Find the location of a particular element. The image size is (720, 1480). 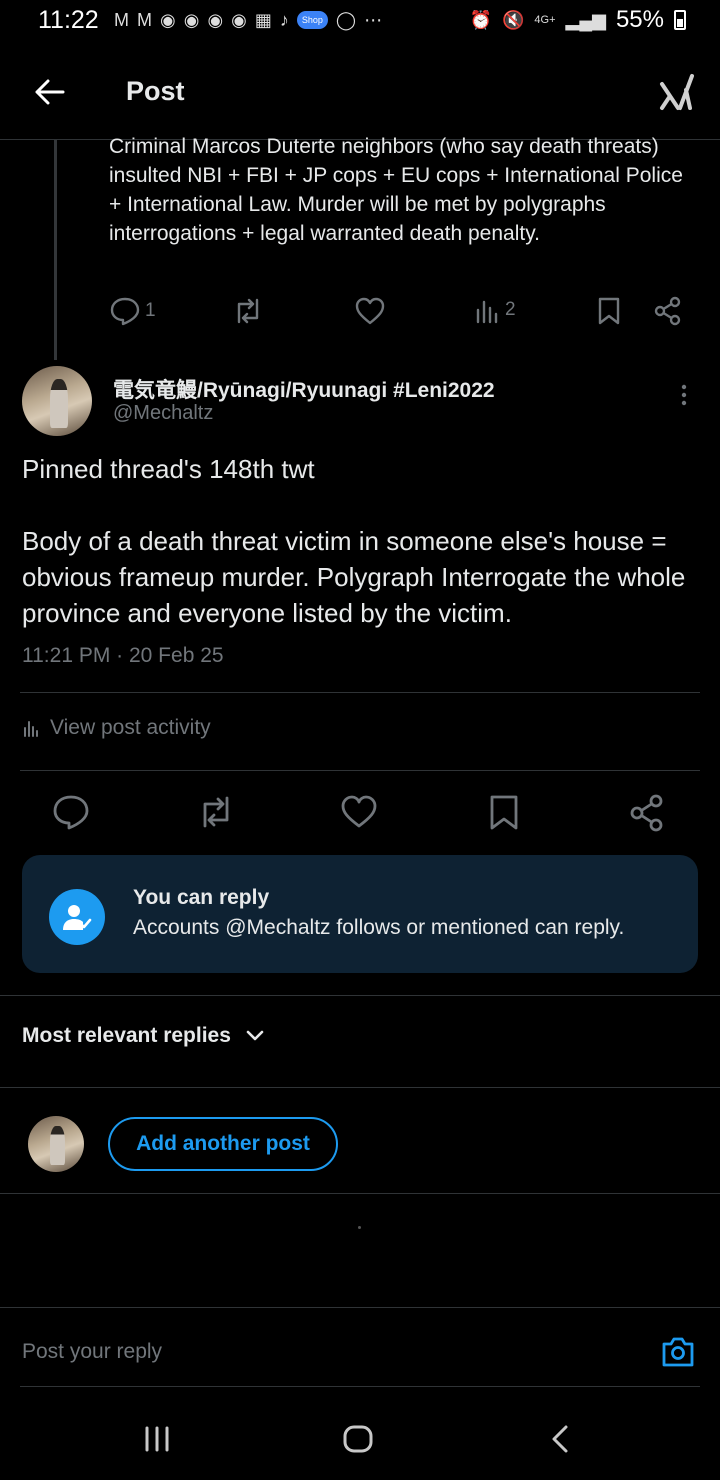

author-name: 電気竜鰻/Ryūnagi/Ryuunagi #Leni2022 is located at coordinates (304, 389).